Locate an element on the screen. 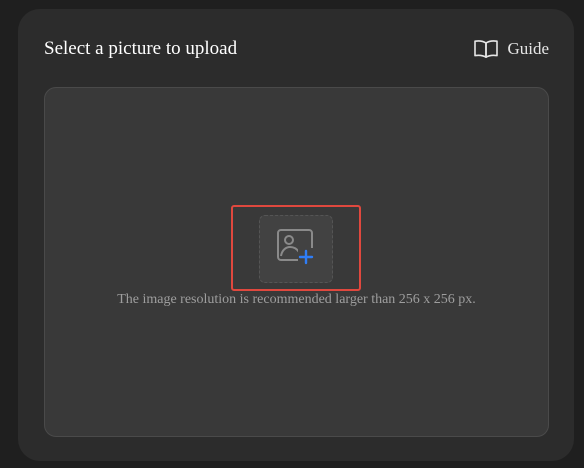 The width and height of the screenshot is (584, 468). guide-link: Guide is located at coordinates (511, 49).